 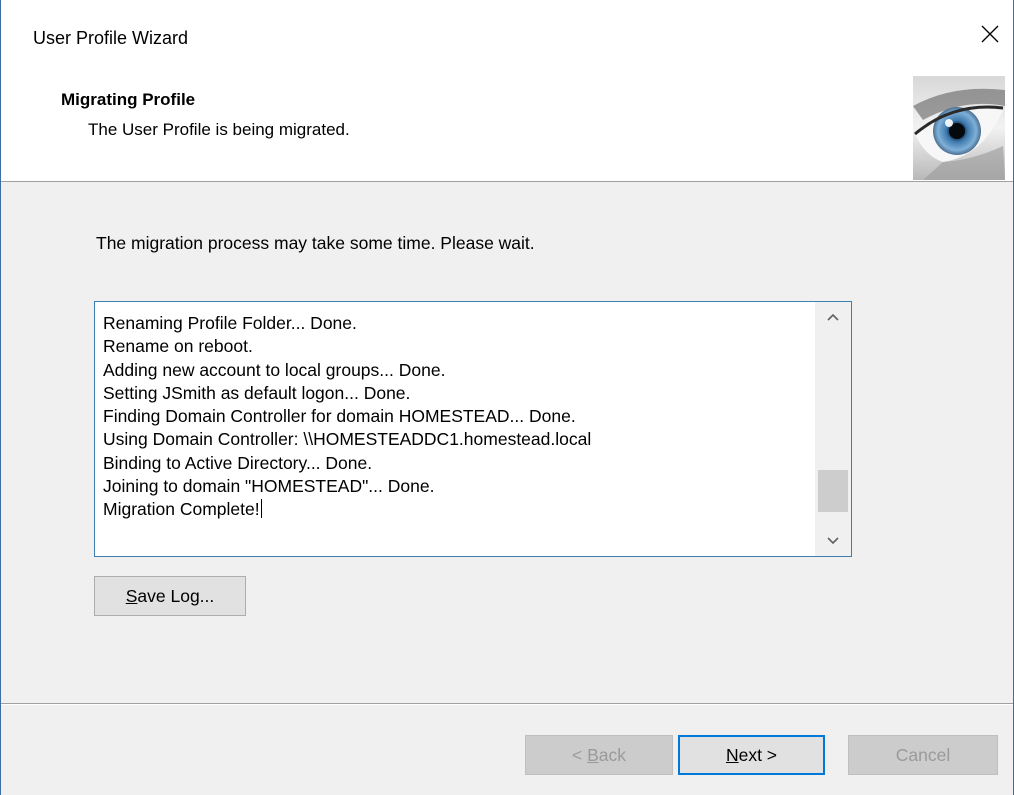 I want to click on cancel-button: Cancel, so click(x=923, y=755).